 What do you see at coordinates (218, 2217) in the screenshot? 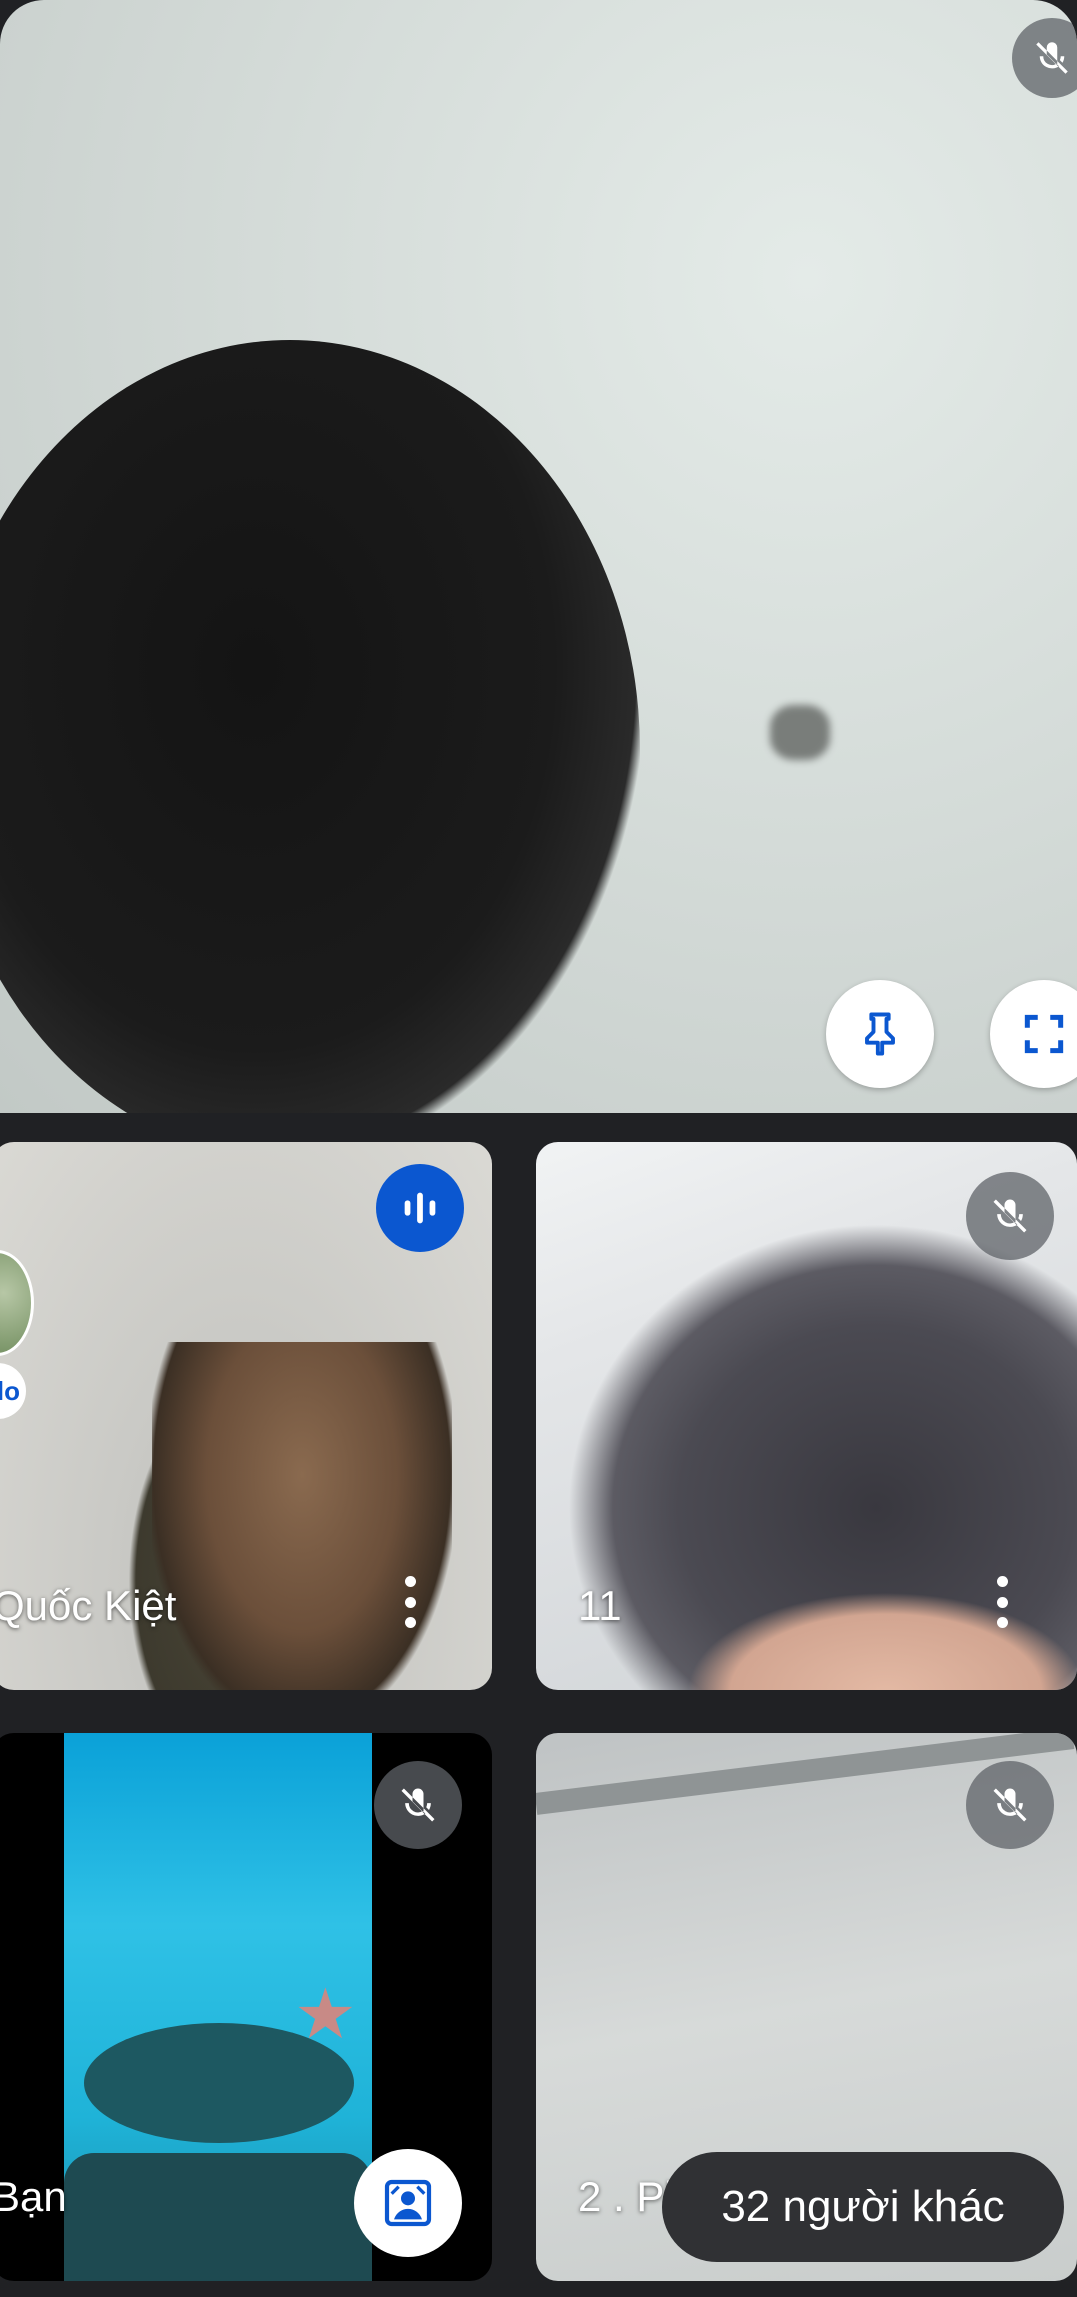
I see `background-seat` at bounding box center [218, 2217].